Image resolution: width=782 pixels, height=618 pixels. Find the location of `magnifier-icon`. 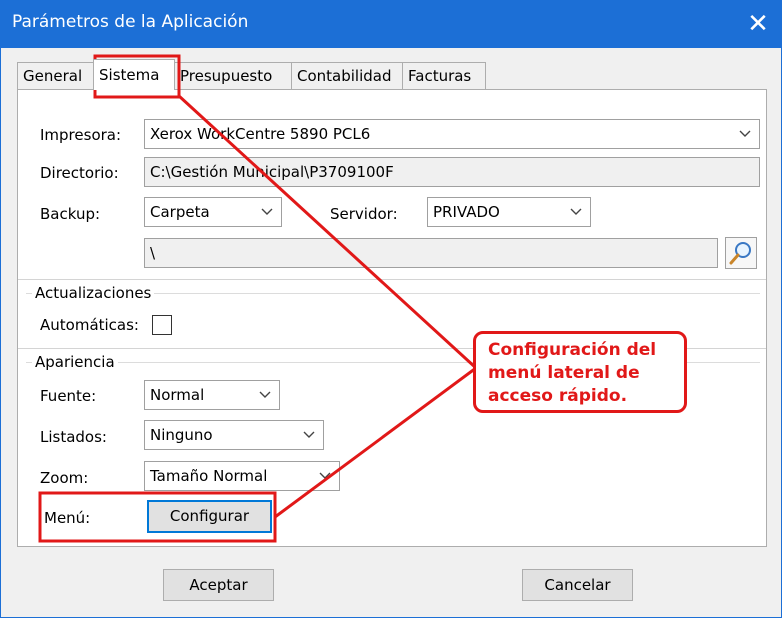

magnifier-icon is located at coordinates (740, 253).